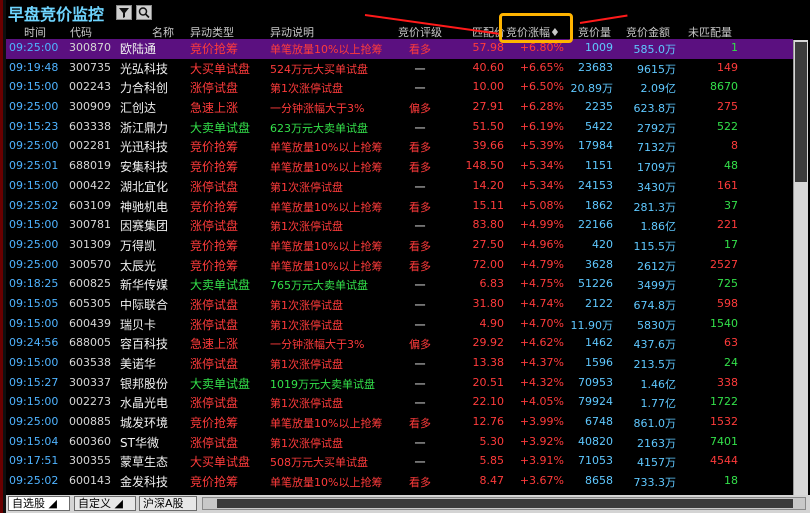 This screenshot has height=513, width=810. What do you see at coordinates (105, 503) in the screenshot?
I see `tab-custom: 自定义 ◢` at bounding box center [105, 503].